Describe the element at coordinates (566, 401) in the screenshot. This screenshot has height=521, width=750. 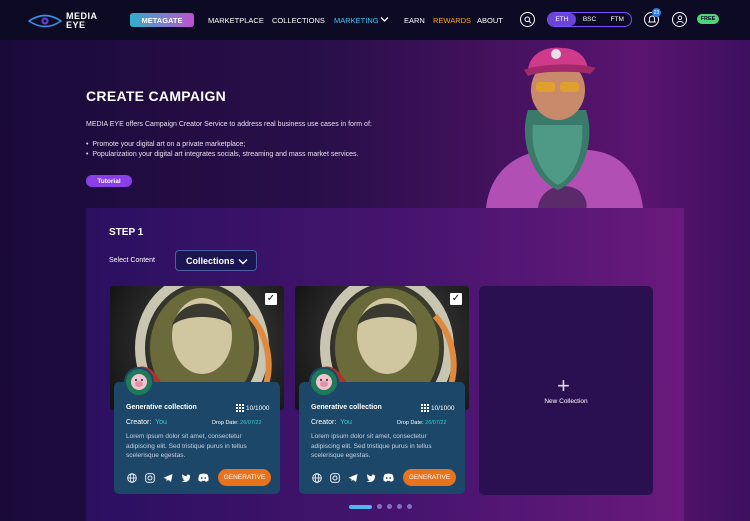
I see `new-collection-label: New Collection` at that location.